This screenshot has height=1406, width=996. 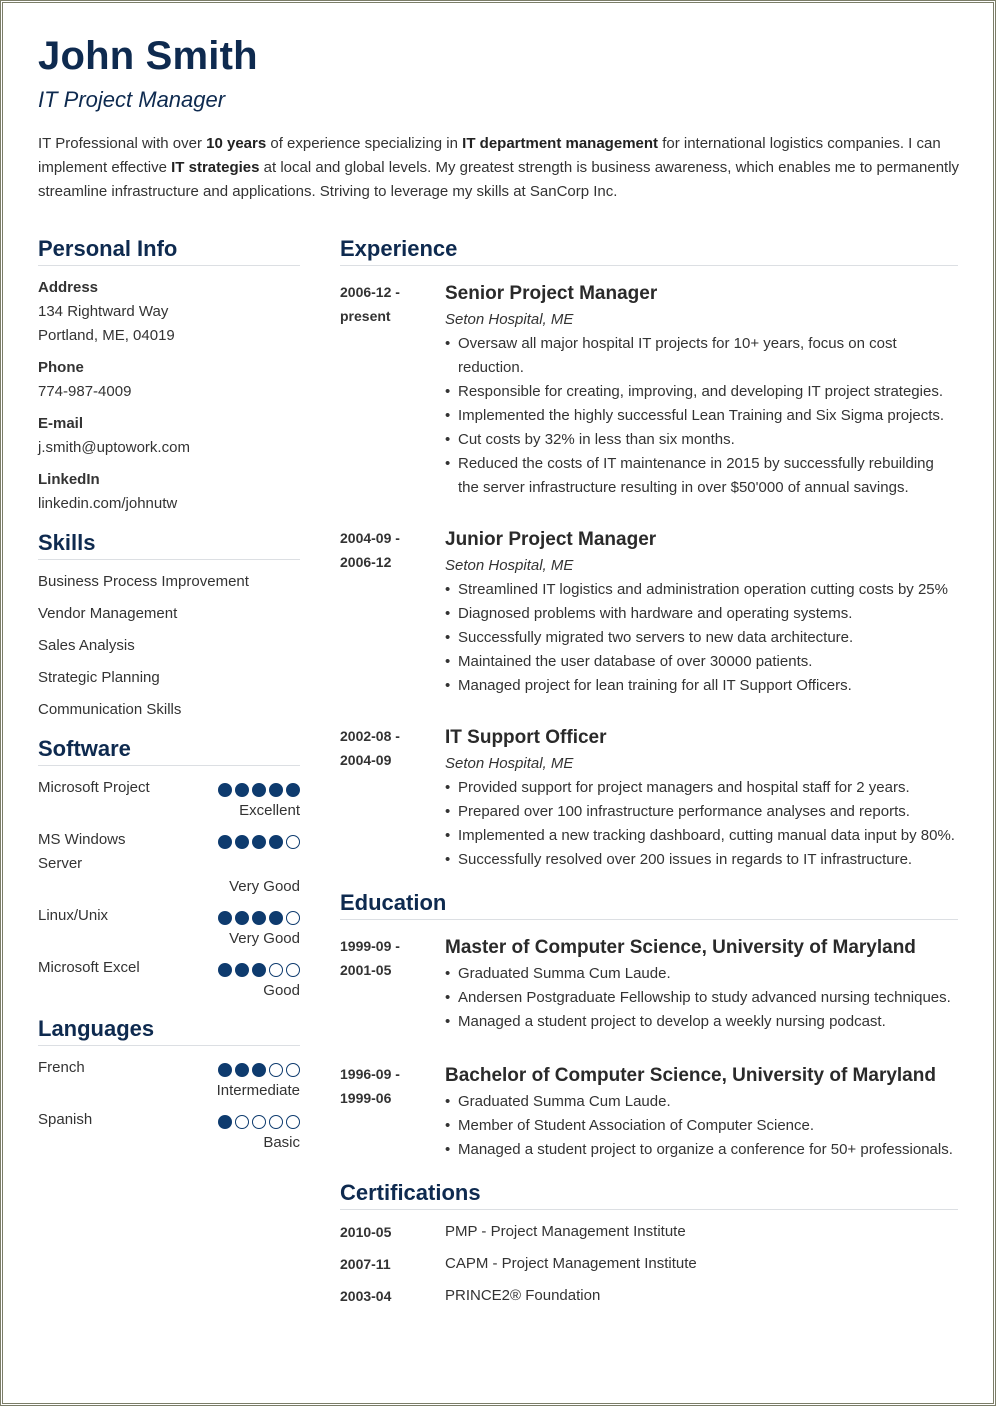 I want to click on skill-item: Vendor Management, so click(x=108, y=613).